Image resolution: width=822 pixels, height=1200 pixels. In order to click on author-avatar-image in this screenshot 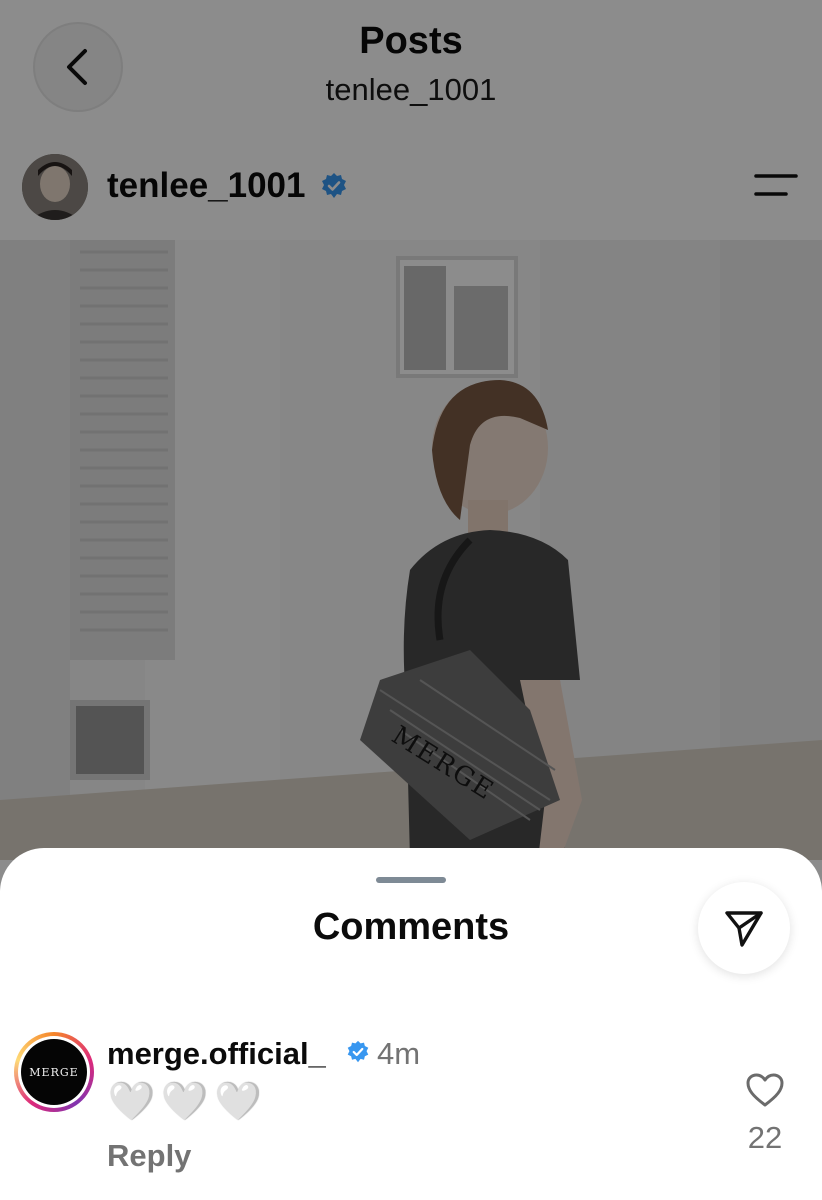, I will do `click(55, 187)`.